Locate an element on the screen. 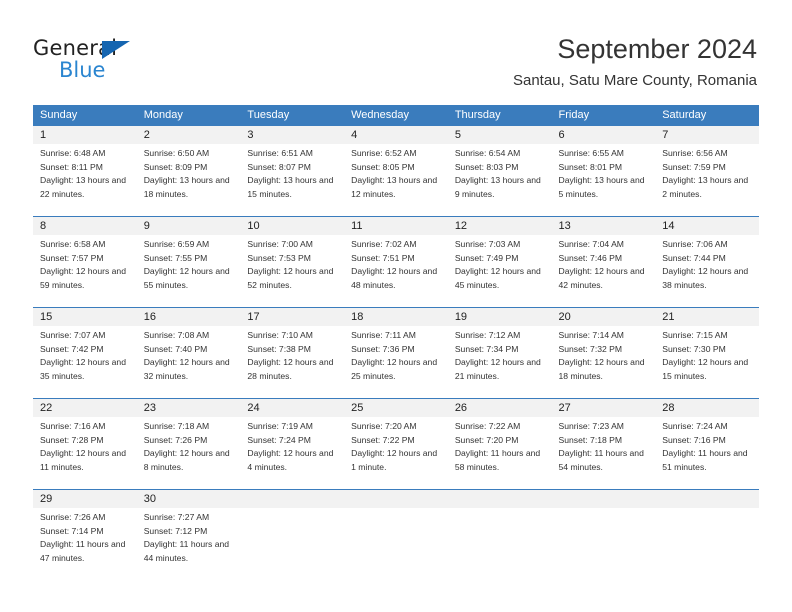  day-number: 2 is located at coordinates (189, 135).